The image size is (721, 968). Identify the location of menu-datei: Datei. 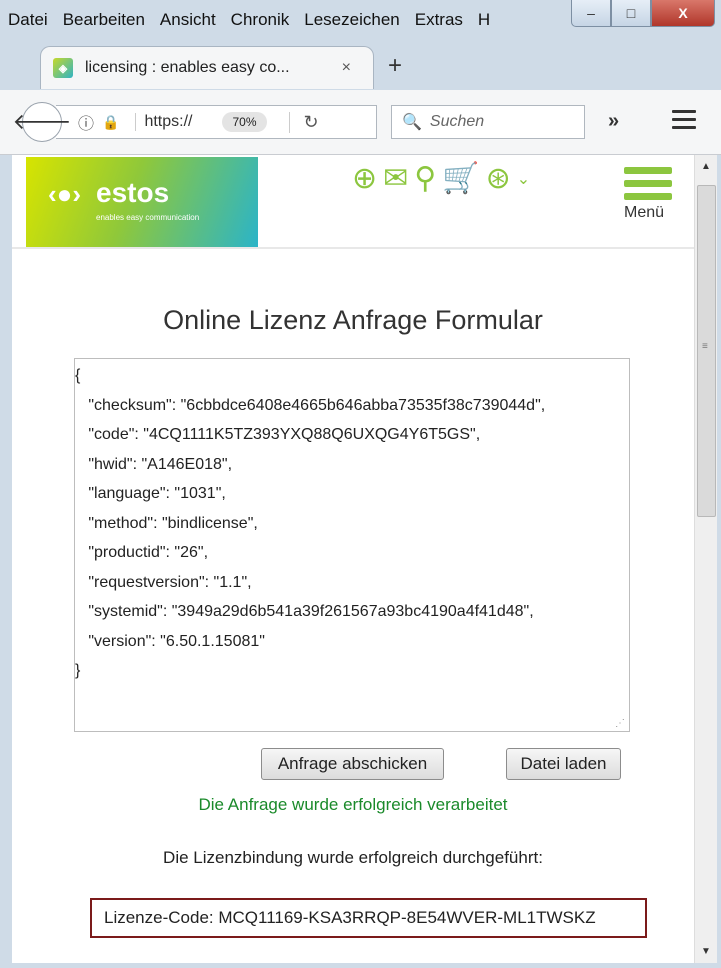
(28, 20).